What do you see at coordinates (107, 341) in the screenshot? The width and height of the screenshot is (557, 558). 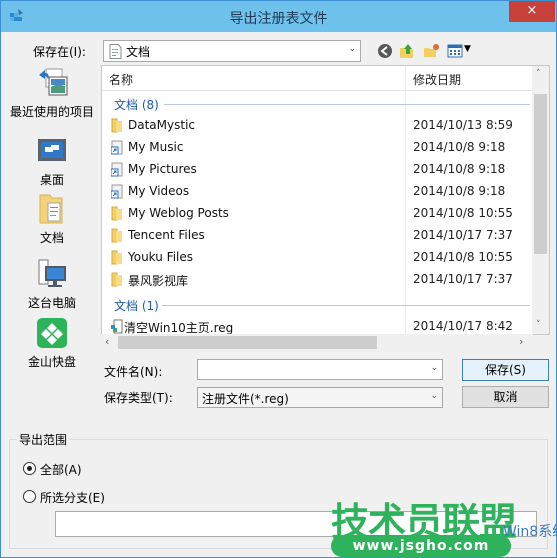 I see `scroll-left-icon: ‹` at bounding box center [107, 341].